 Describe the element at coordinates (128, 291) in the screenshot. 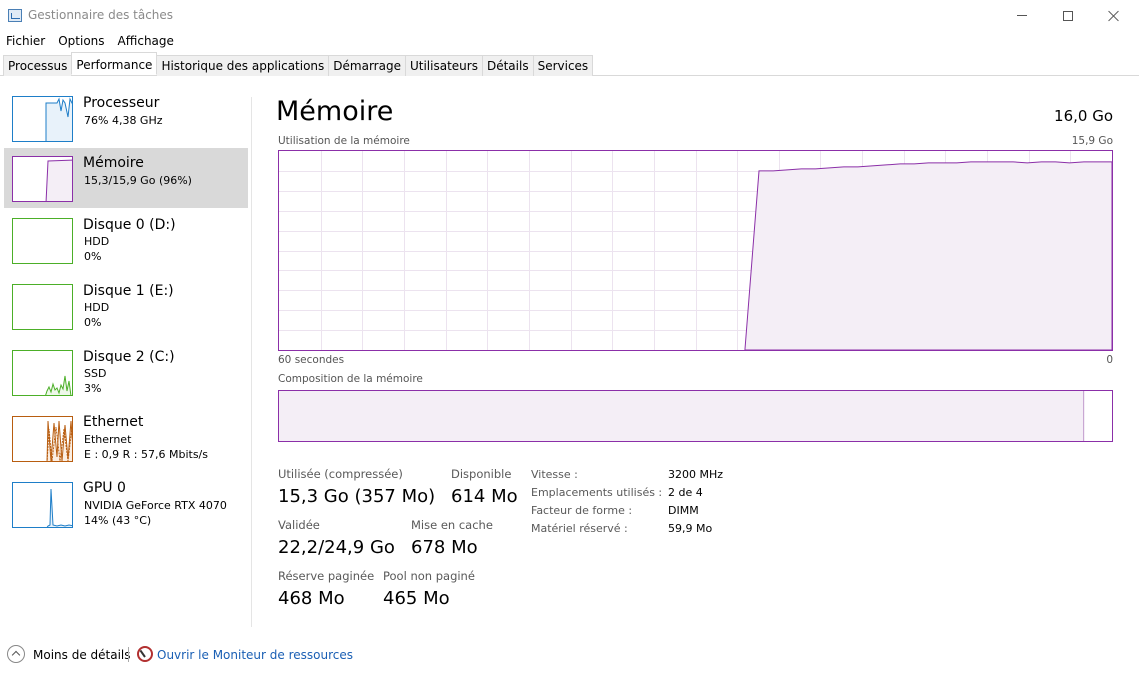

I see `sidebar-item-name: Disque 1 (E:)` at that location.